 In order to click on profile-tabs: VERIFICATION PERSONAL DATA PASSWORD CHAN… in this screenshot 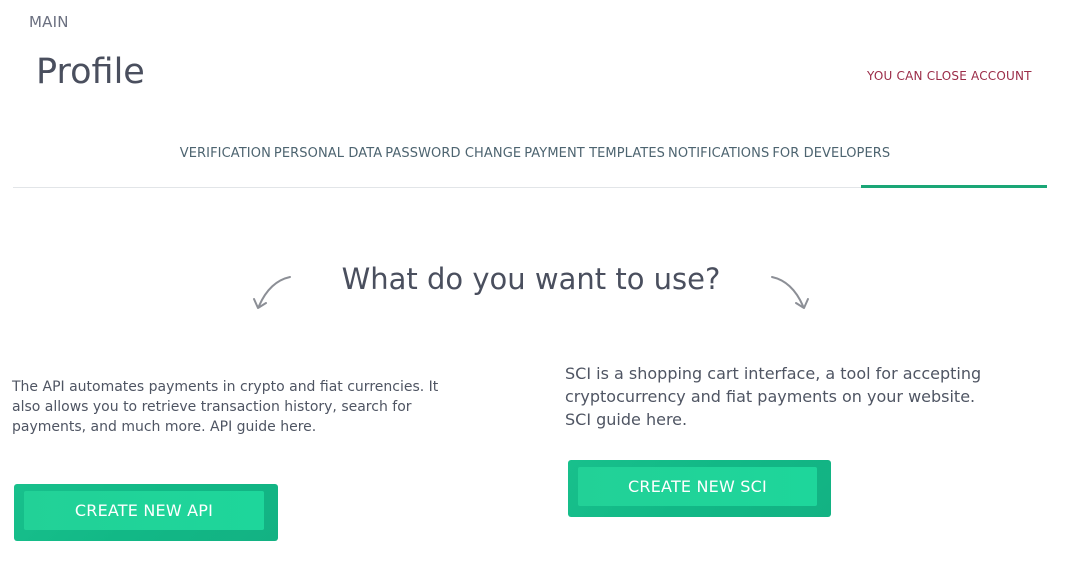, I will do `click(535, 153)`.